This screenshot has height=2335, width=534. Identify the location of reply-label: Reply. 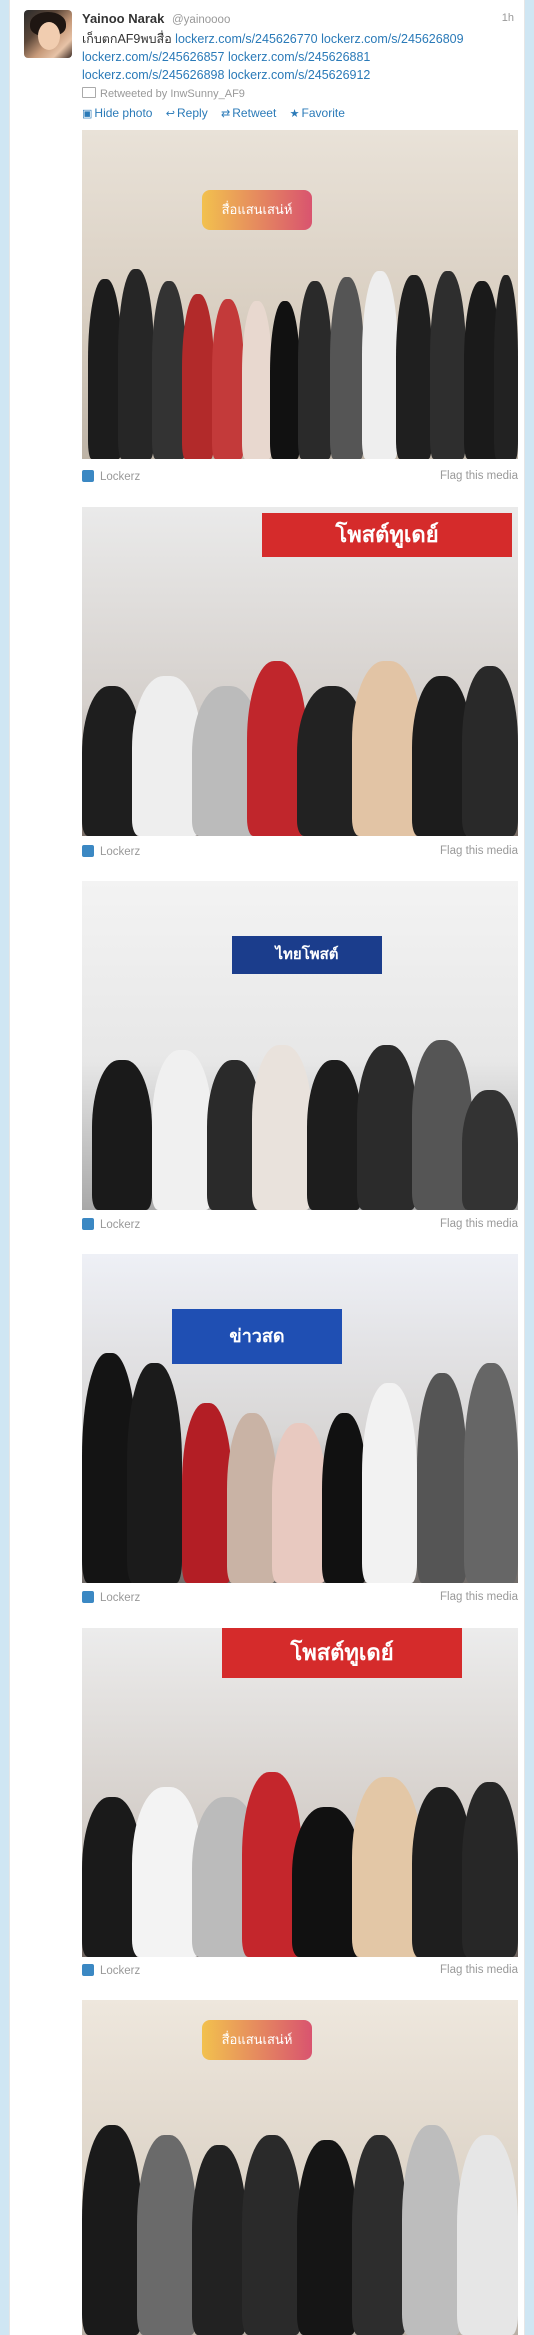
(192, 113).